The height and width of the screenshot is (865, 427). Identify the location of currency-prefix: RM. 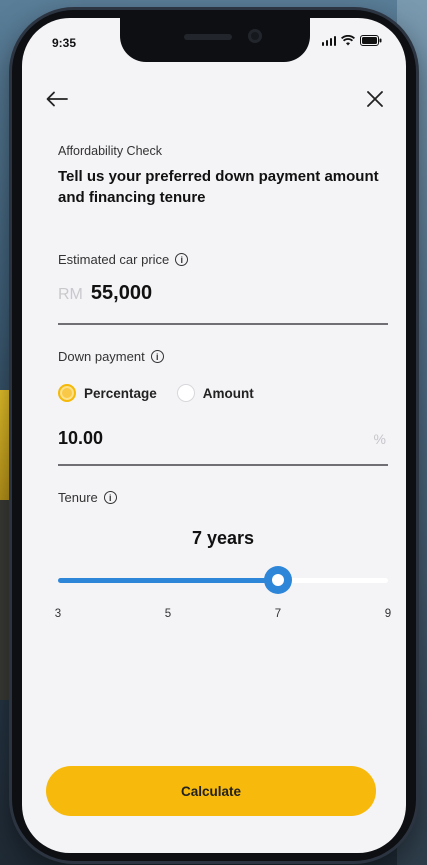
(70, 294).